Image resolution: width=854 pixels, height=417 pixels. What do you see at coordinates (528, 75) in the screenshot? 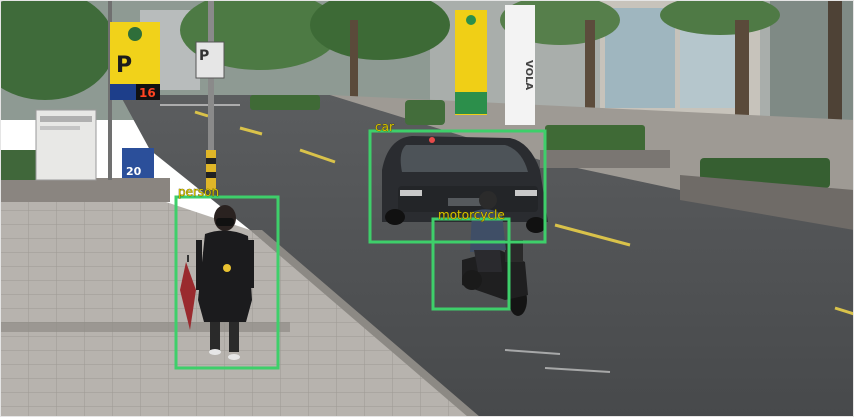
I see `vertical-store-sign-text: VOLA` at bounding box center [528, 75].